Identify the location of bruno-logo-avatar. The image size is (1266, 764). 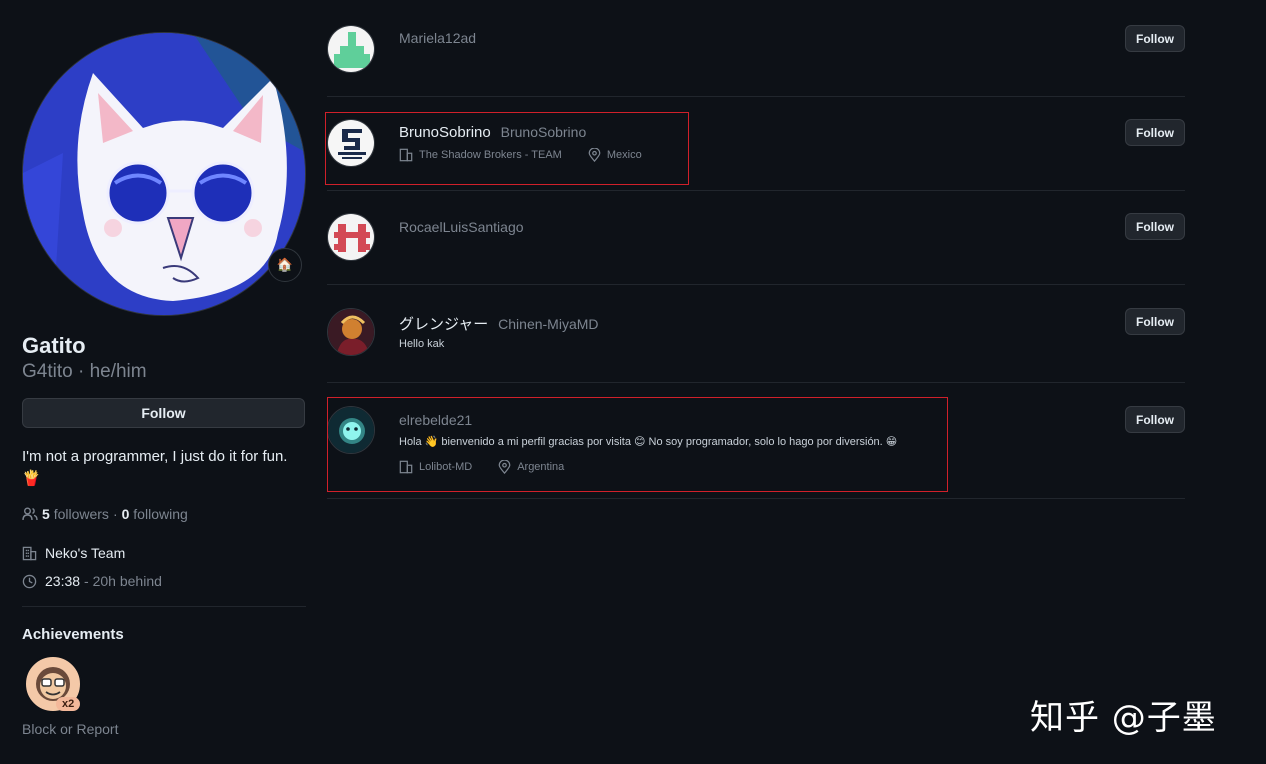
(351, 143).